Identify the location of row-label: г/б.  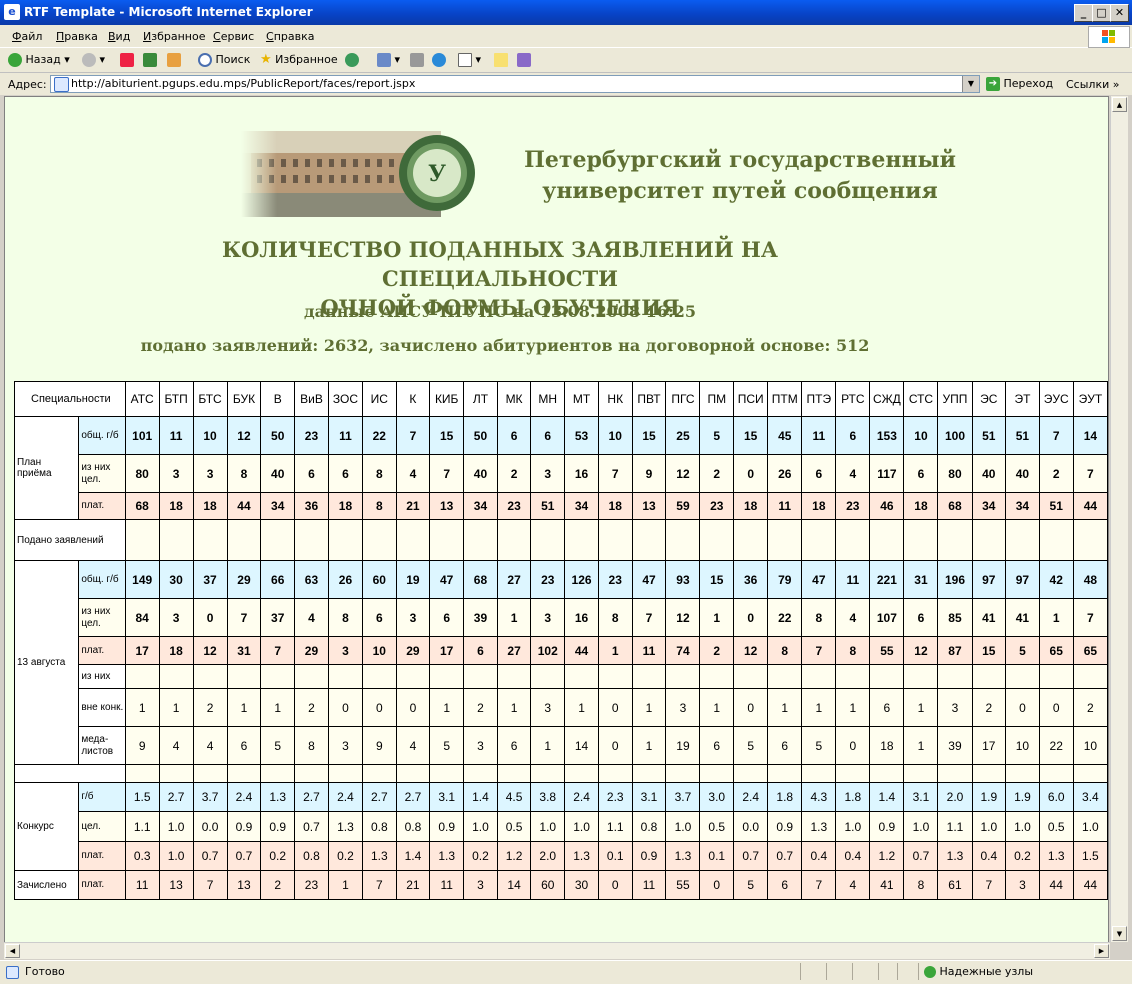
(102, 797).